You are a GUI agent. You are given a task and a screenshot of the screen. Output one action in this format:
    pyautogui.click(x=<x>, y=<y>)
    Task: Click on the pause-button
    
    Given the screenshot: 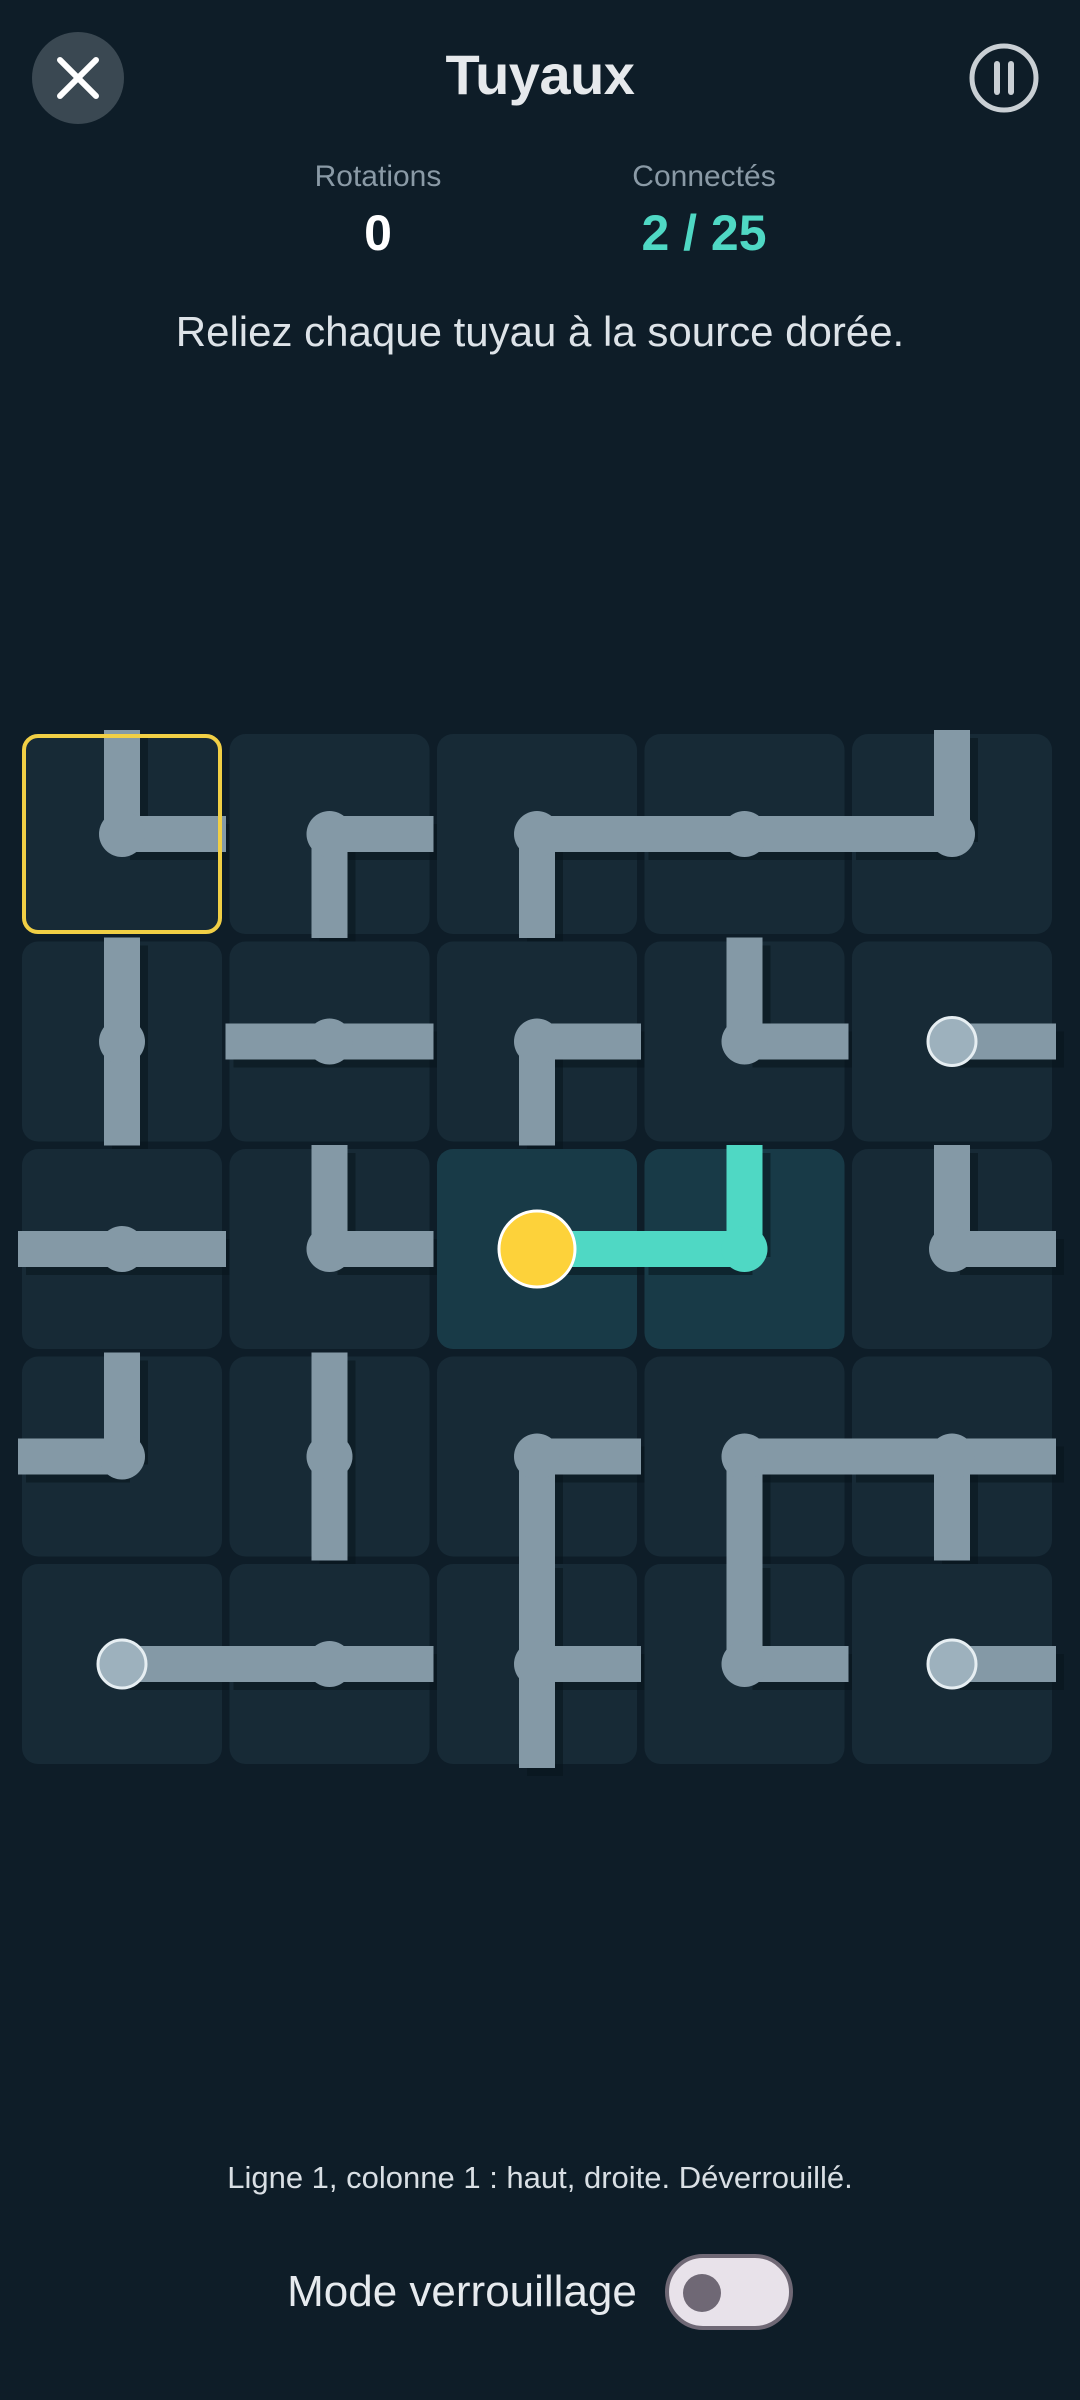 What is the action you would take?
    pyautogui.click(x=1004, y=78)
    